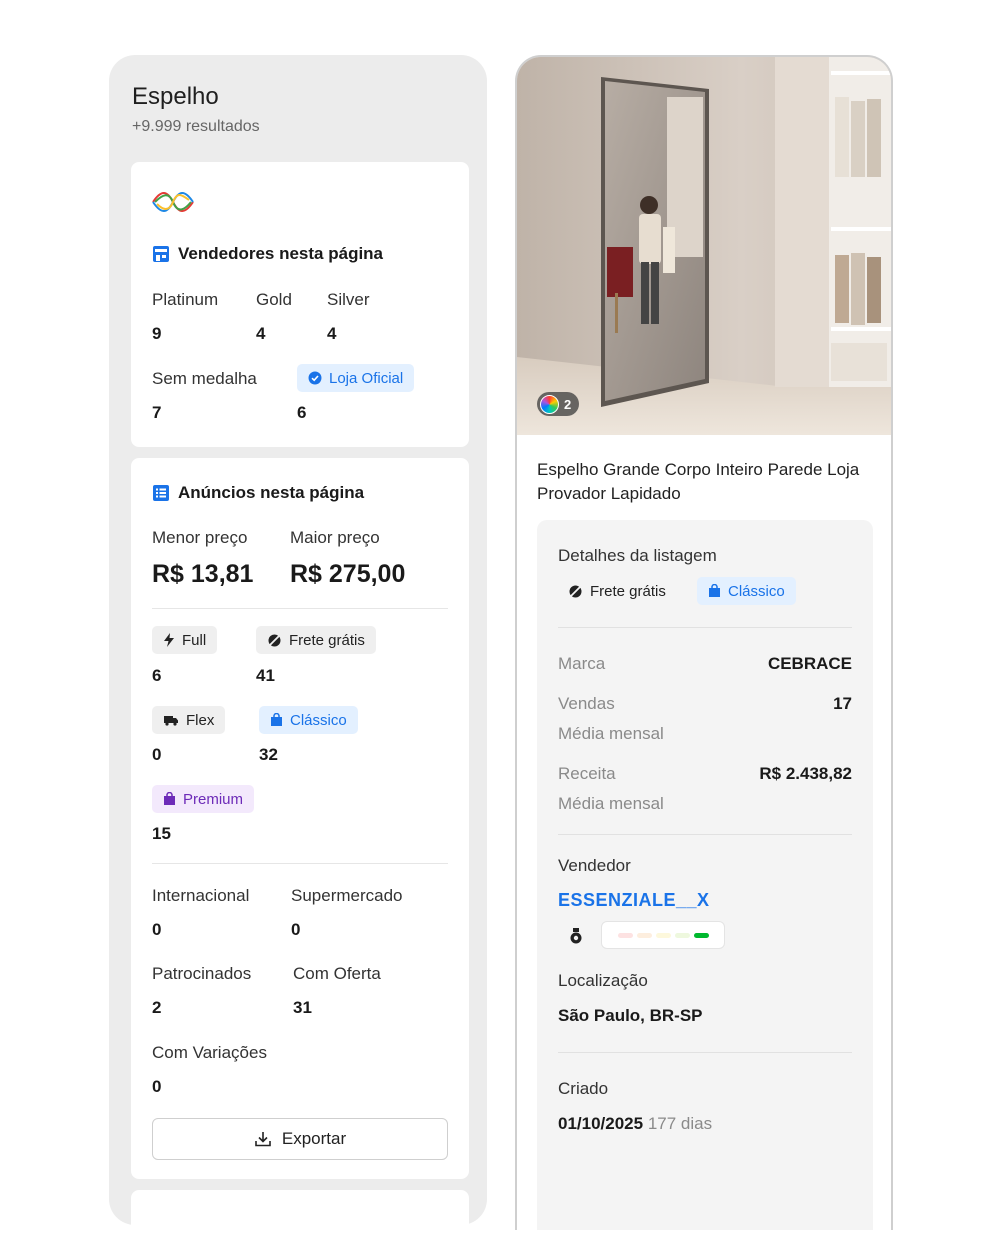  I want to click on free-shipping-chip: Frete grátis, so click(316, 640).